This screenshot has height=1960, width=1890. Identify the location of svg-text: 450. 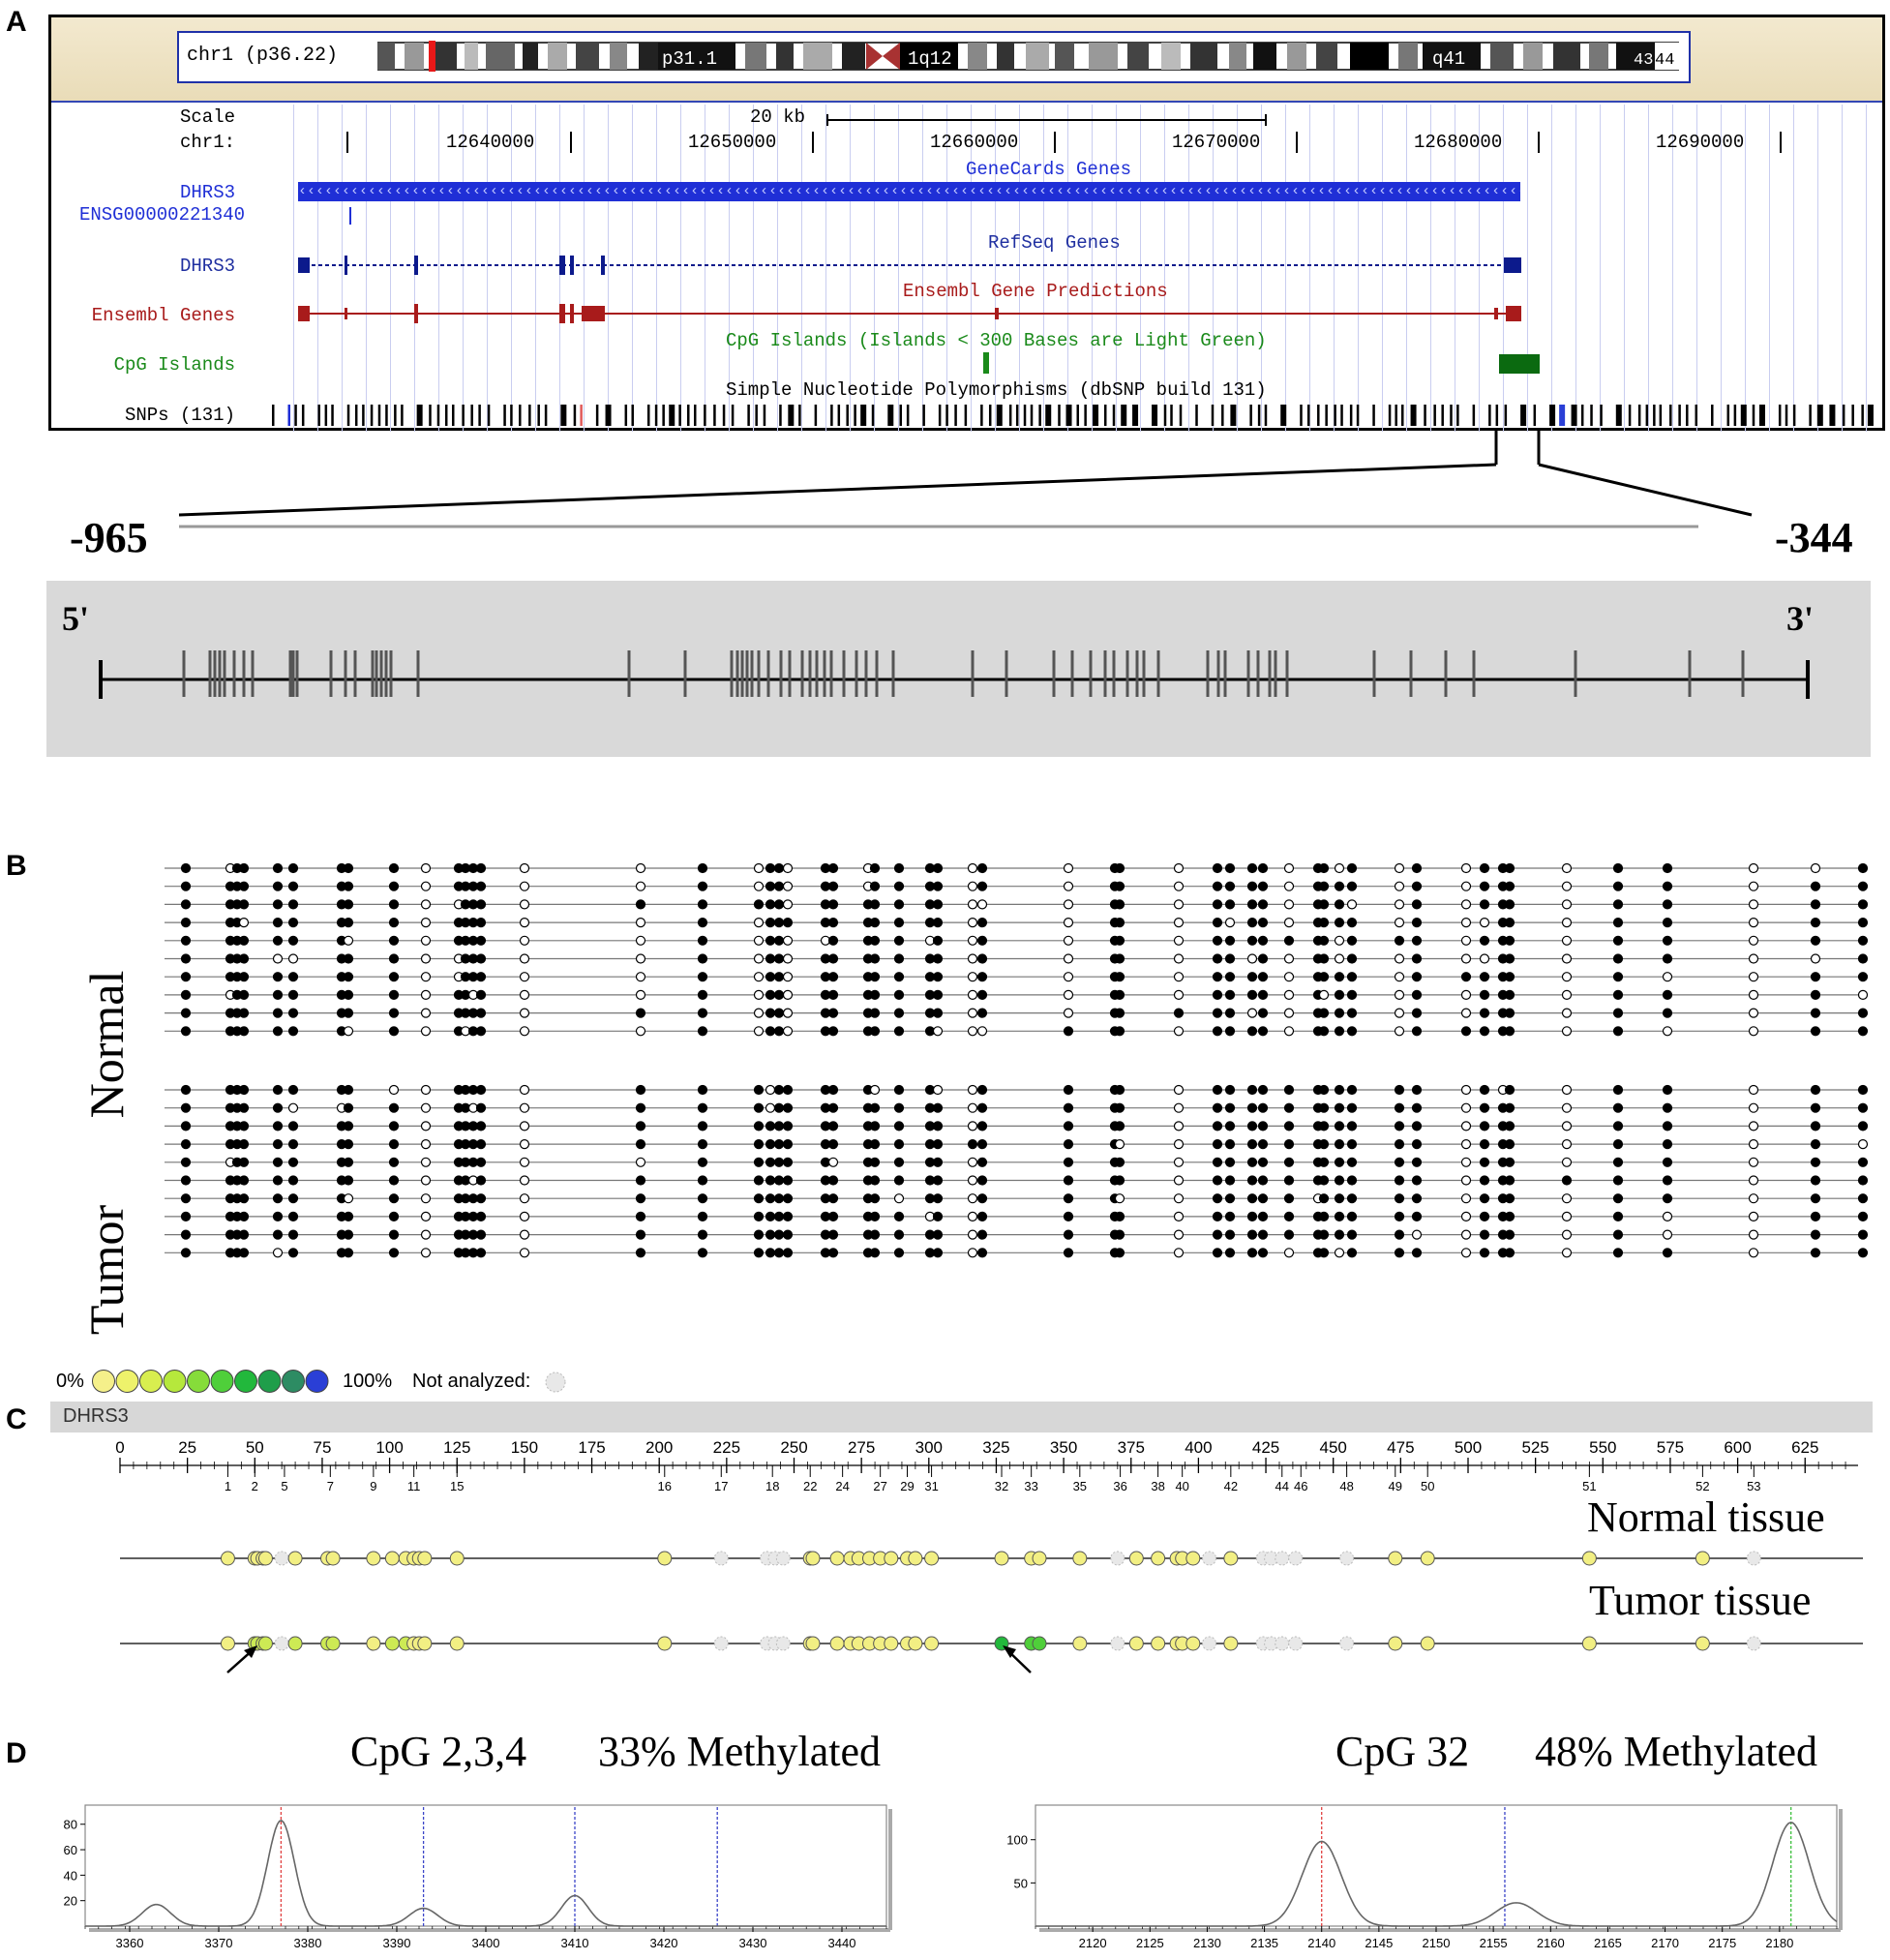
(1333, 1447).